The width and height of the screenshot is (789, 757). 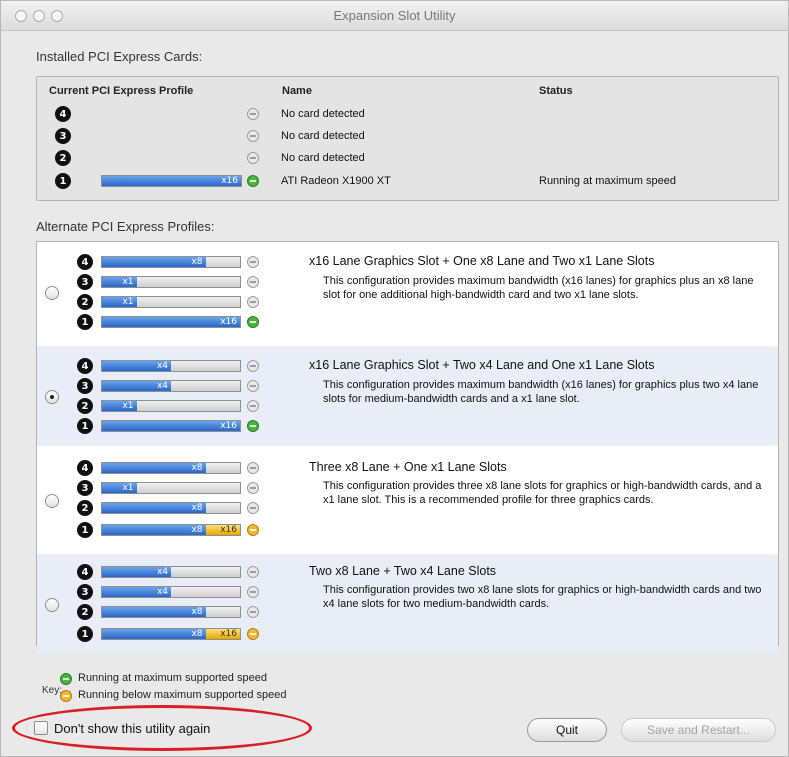 What do you see at coordinates (336, 181) in the screenshot?
I see `card-name: ATI Radeon X1900 XT` at bounding box center [336, 181].